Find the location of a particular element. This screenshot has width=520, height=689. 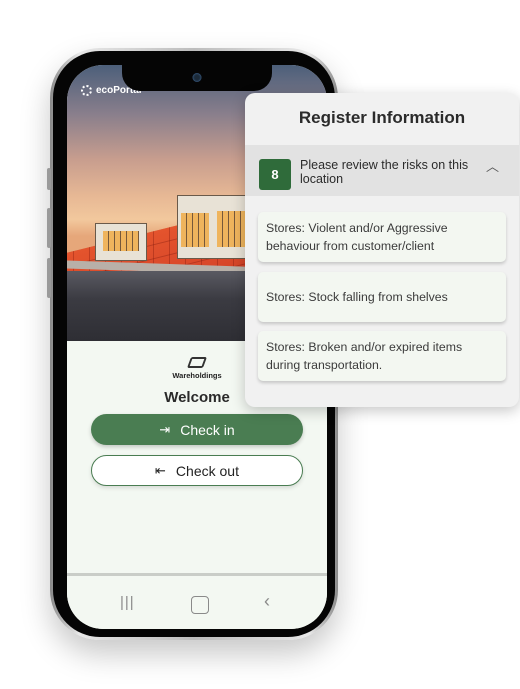

home-button is located at coordinates (200, 605).